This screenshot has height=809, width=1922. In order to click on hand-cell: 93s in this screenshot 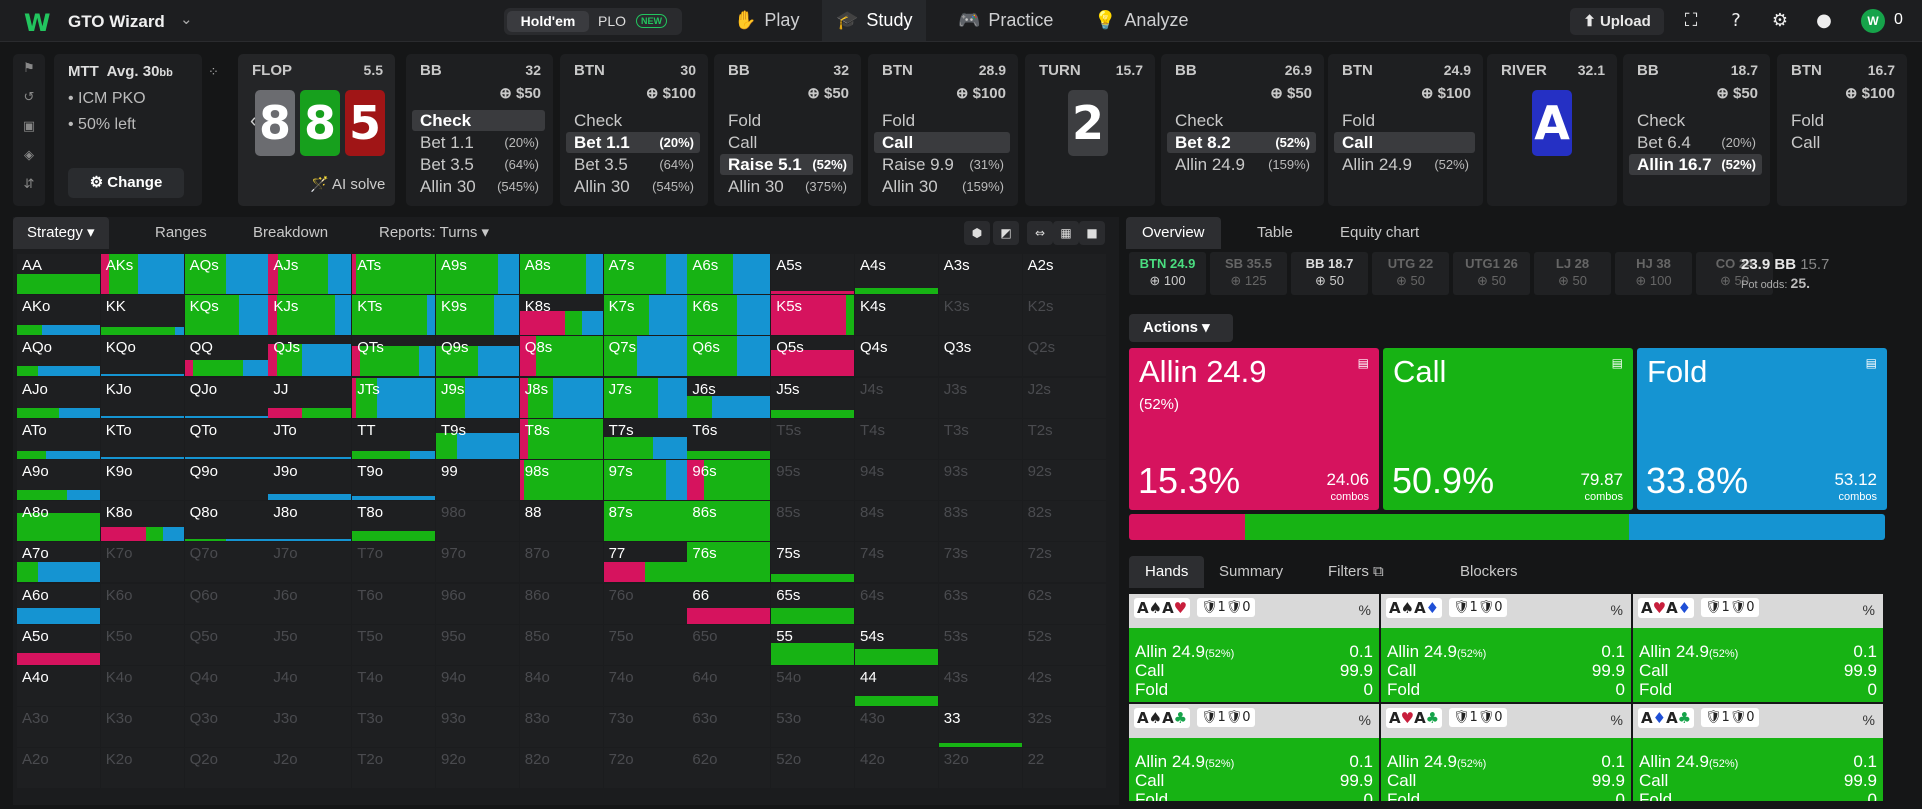, I will do `click(980, 480)`.